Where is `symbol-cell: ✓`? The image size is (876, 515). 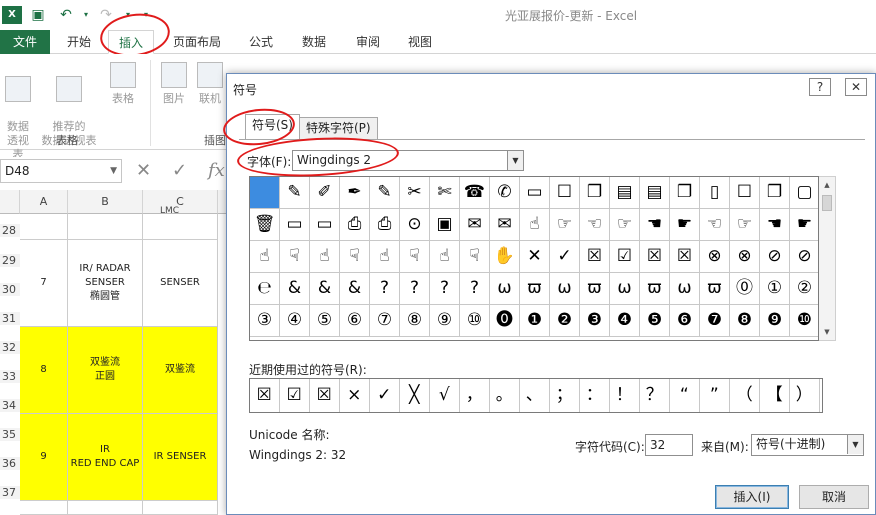
symbol-cell: ✓ is located at coordinates (565, 257).